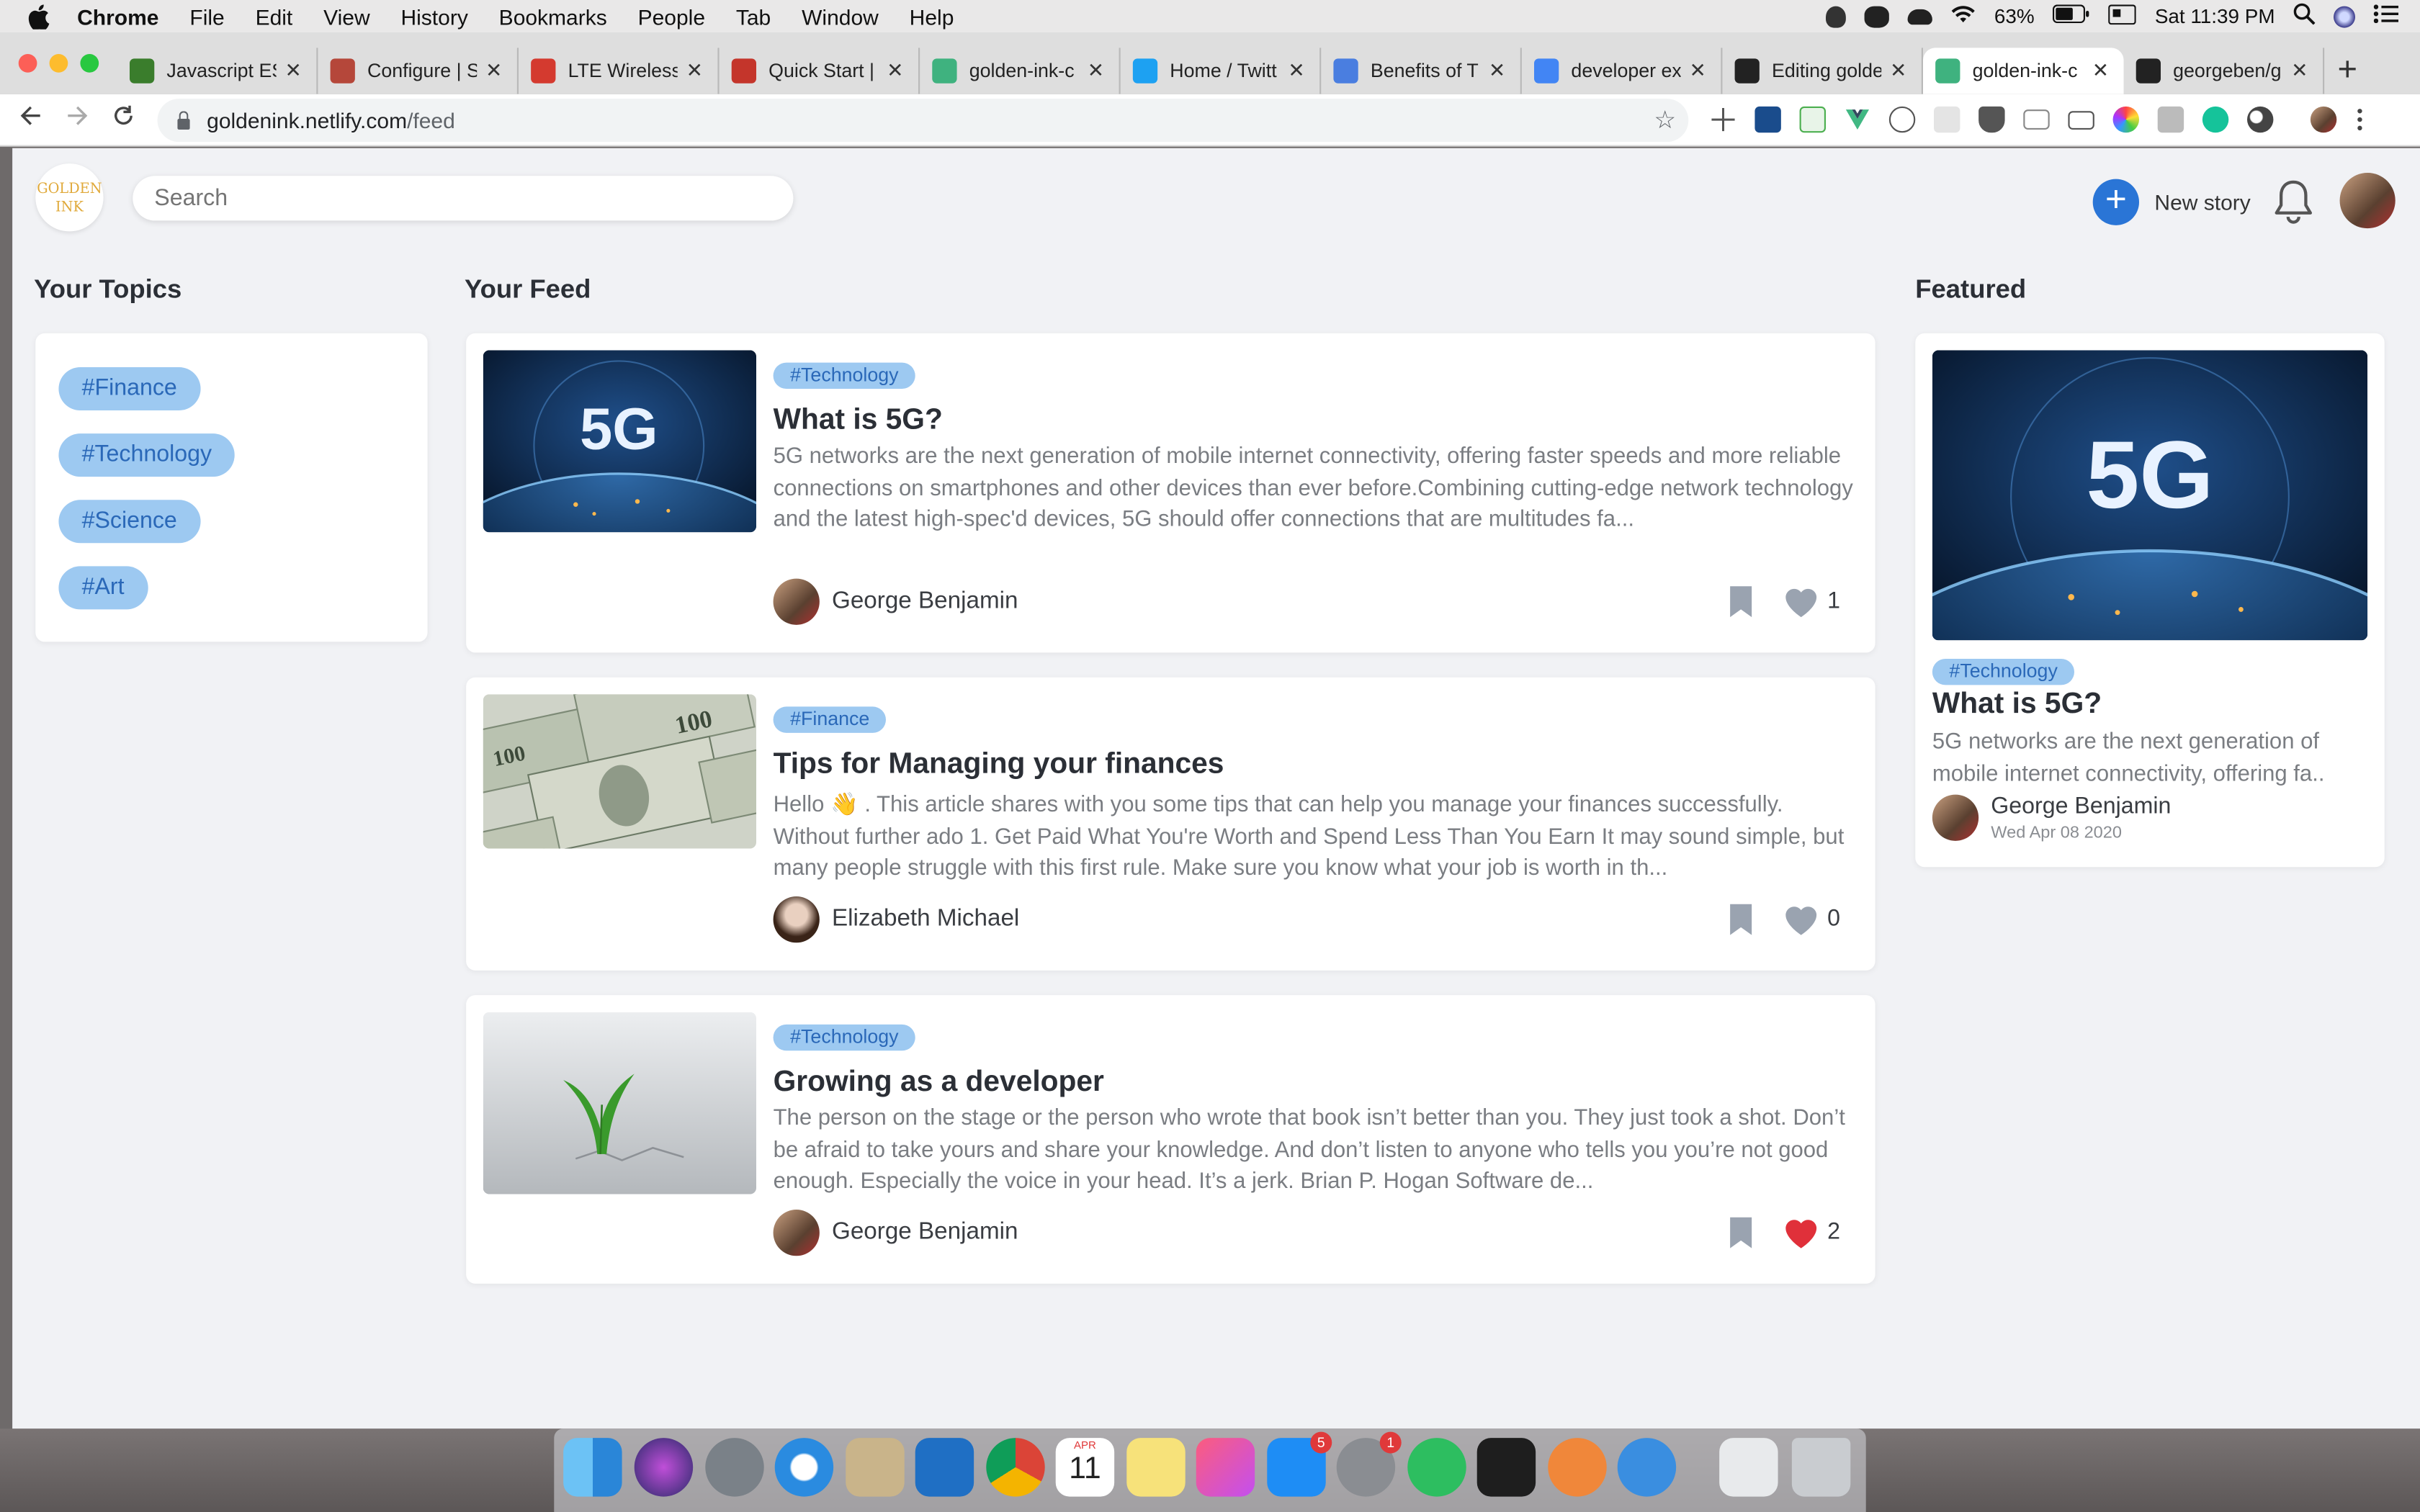  Describe the element at coordinates (1225, 1467) in the screenshot. I see `music-icon` at that location.